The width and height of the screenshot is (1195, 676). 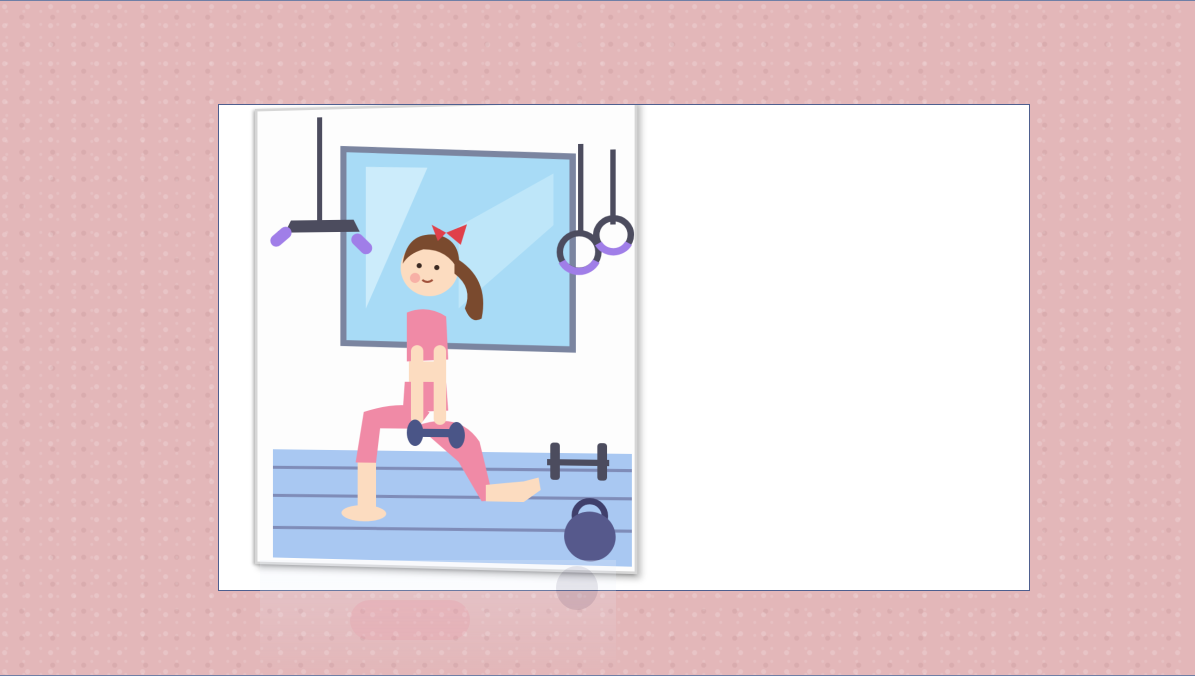 I want to click on picture-reflection, so click(x=438, y=618).